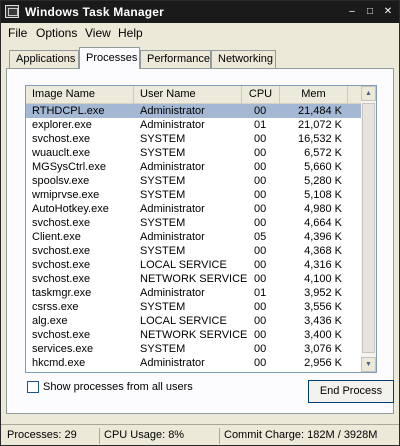  Describe the element at coordinates (323, 237) in the screenshot. I see `process-mem-usage: 4,396 K` at that location.